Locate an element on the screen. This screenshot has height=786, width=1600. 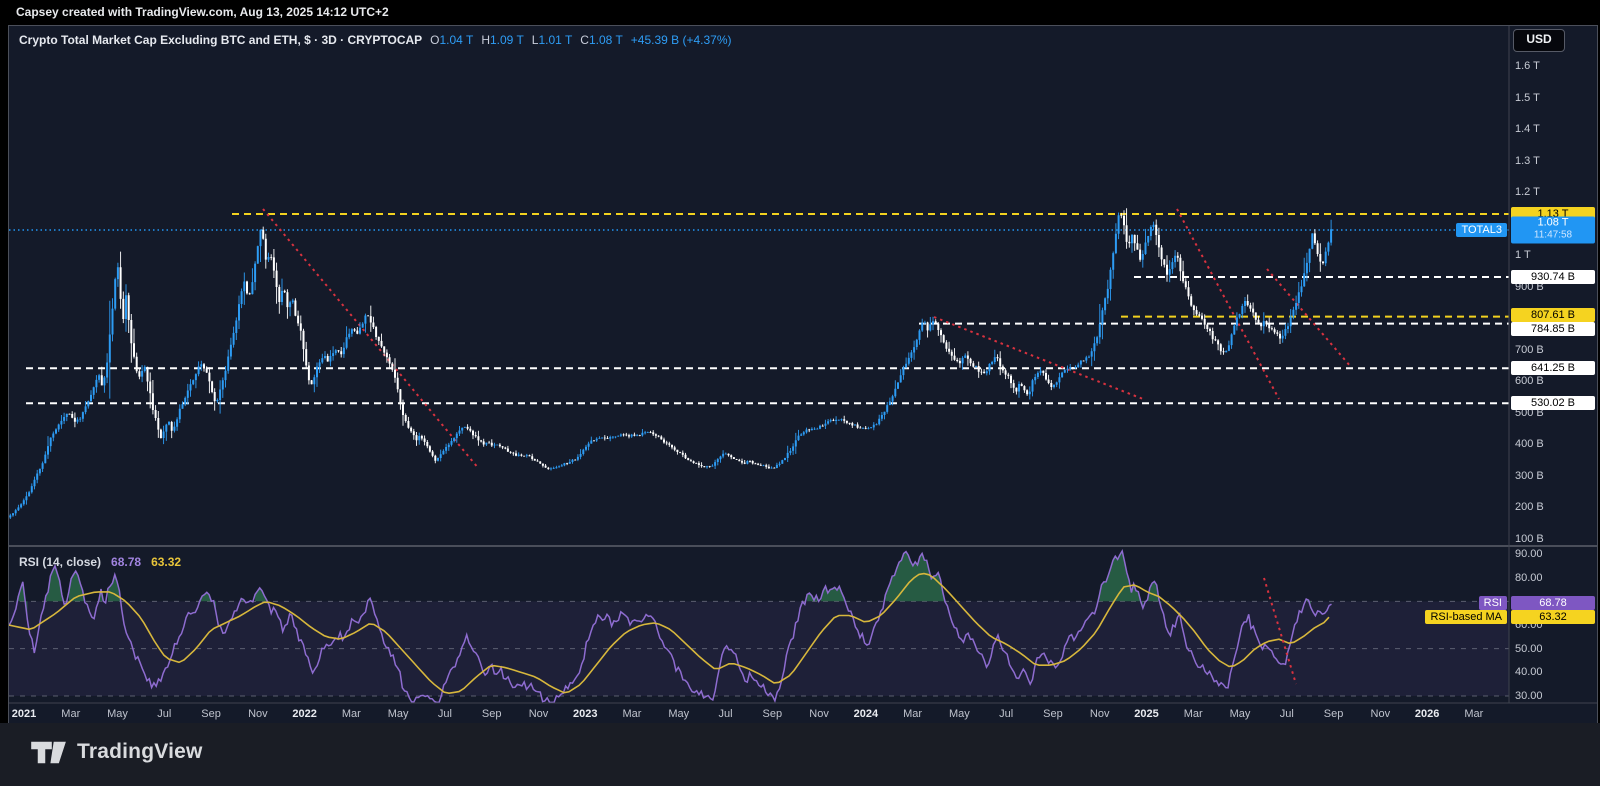
rsi-legend: RSI (14, close) 68.78 63.32 is located at coordinates (100, 562).